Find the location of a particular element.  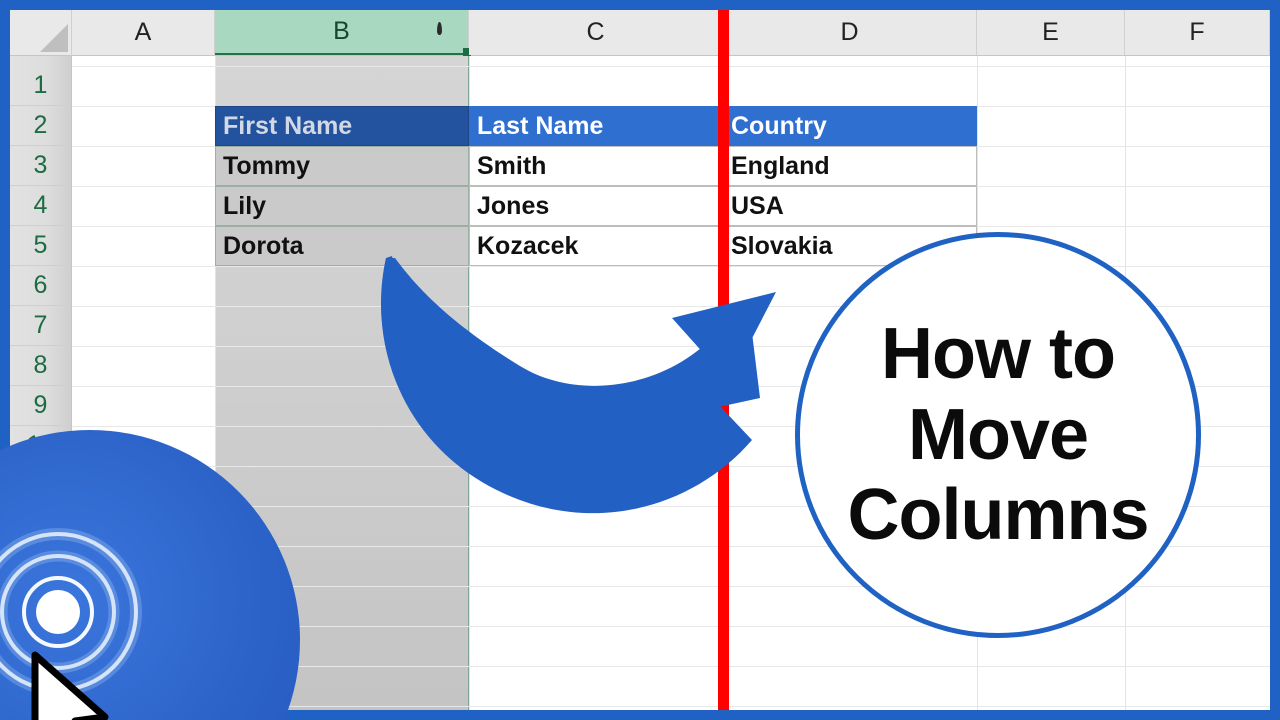

row-header-7: 7 is located at coordinates (40, 326).